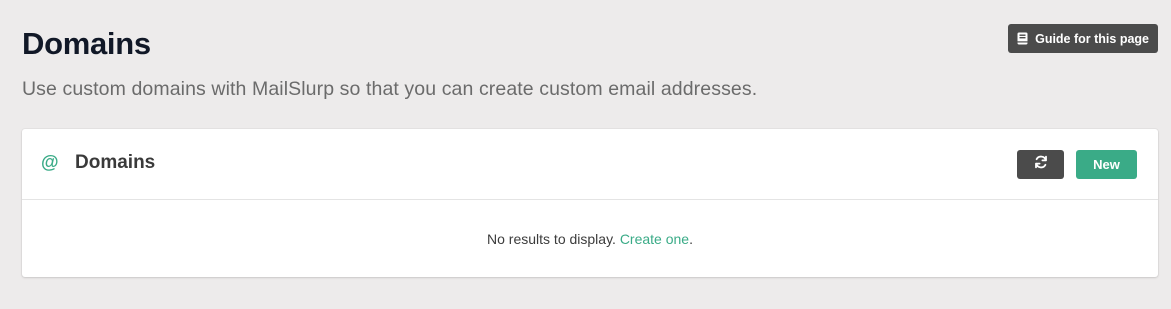 Image resolution: width=1171 pixels, height=309 pixels. I want to click on empty-state-suffix: ., so click(691, 239).